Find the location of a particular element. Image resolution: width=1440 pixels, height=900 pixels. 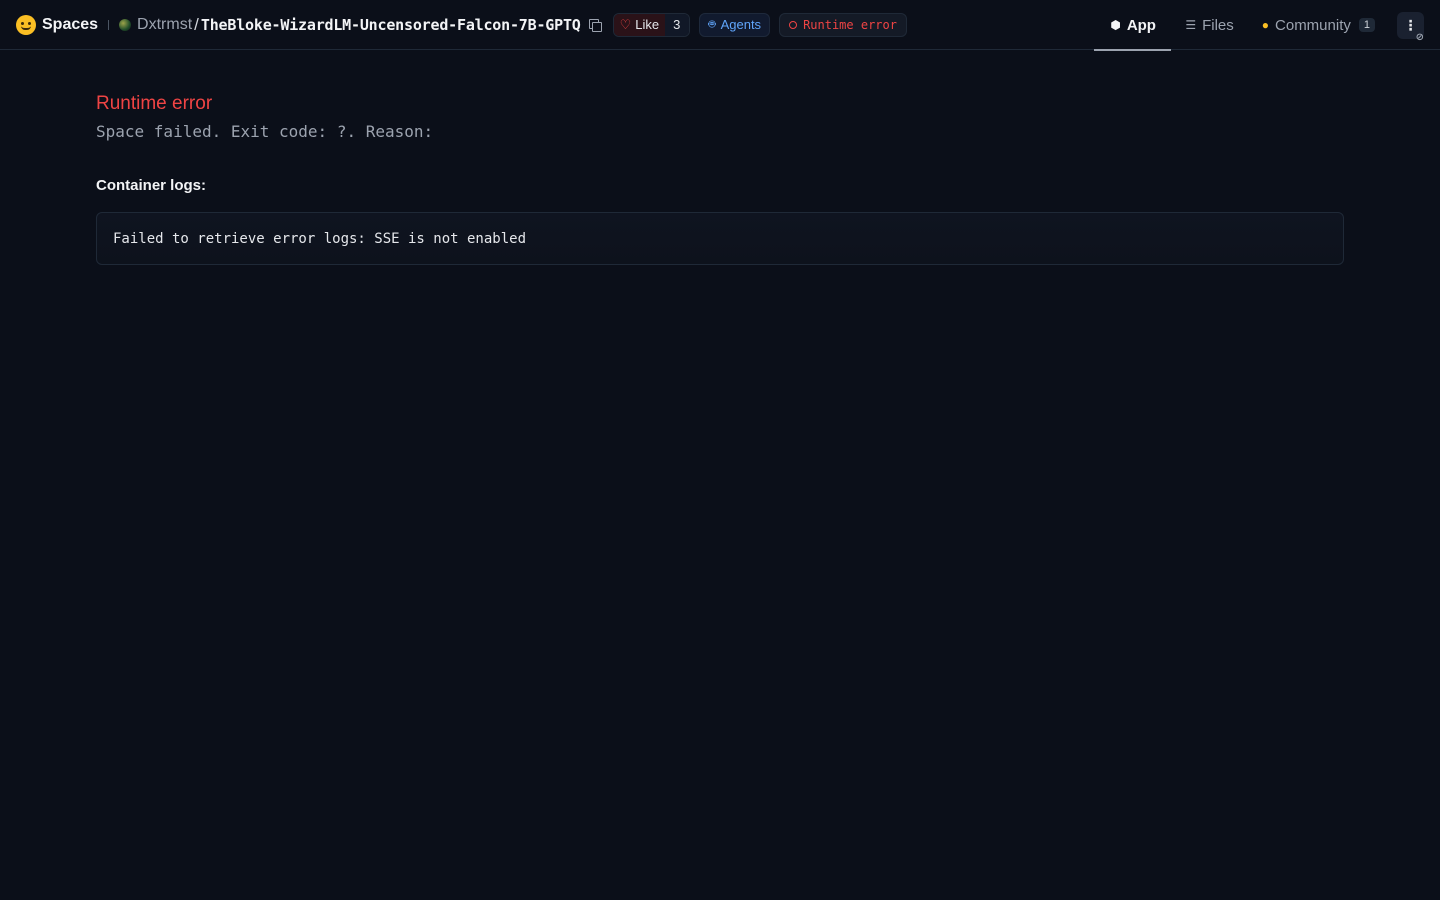

like-label: Like is located at coordinates (647, 24).